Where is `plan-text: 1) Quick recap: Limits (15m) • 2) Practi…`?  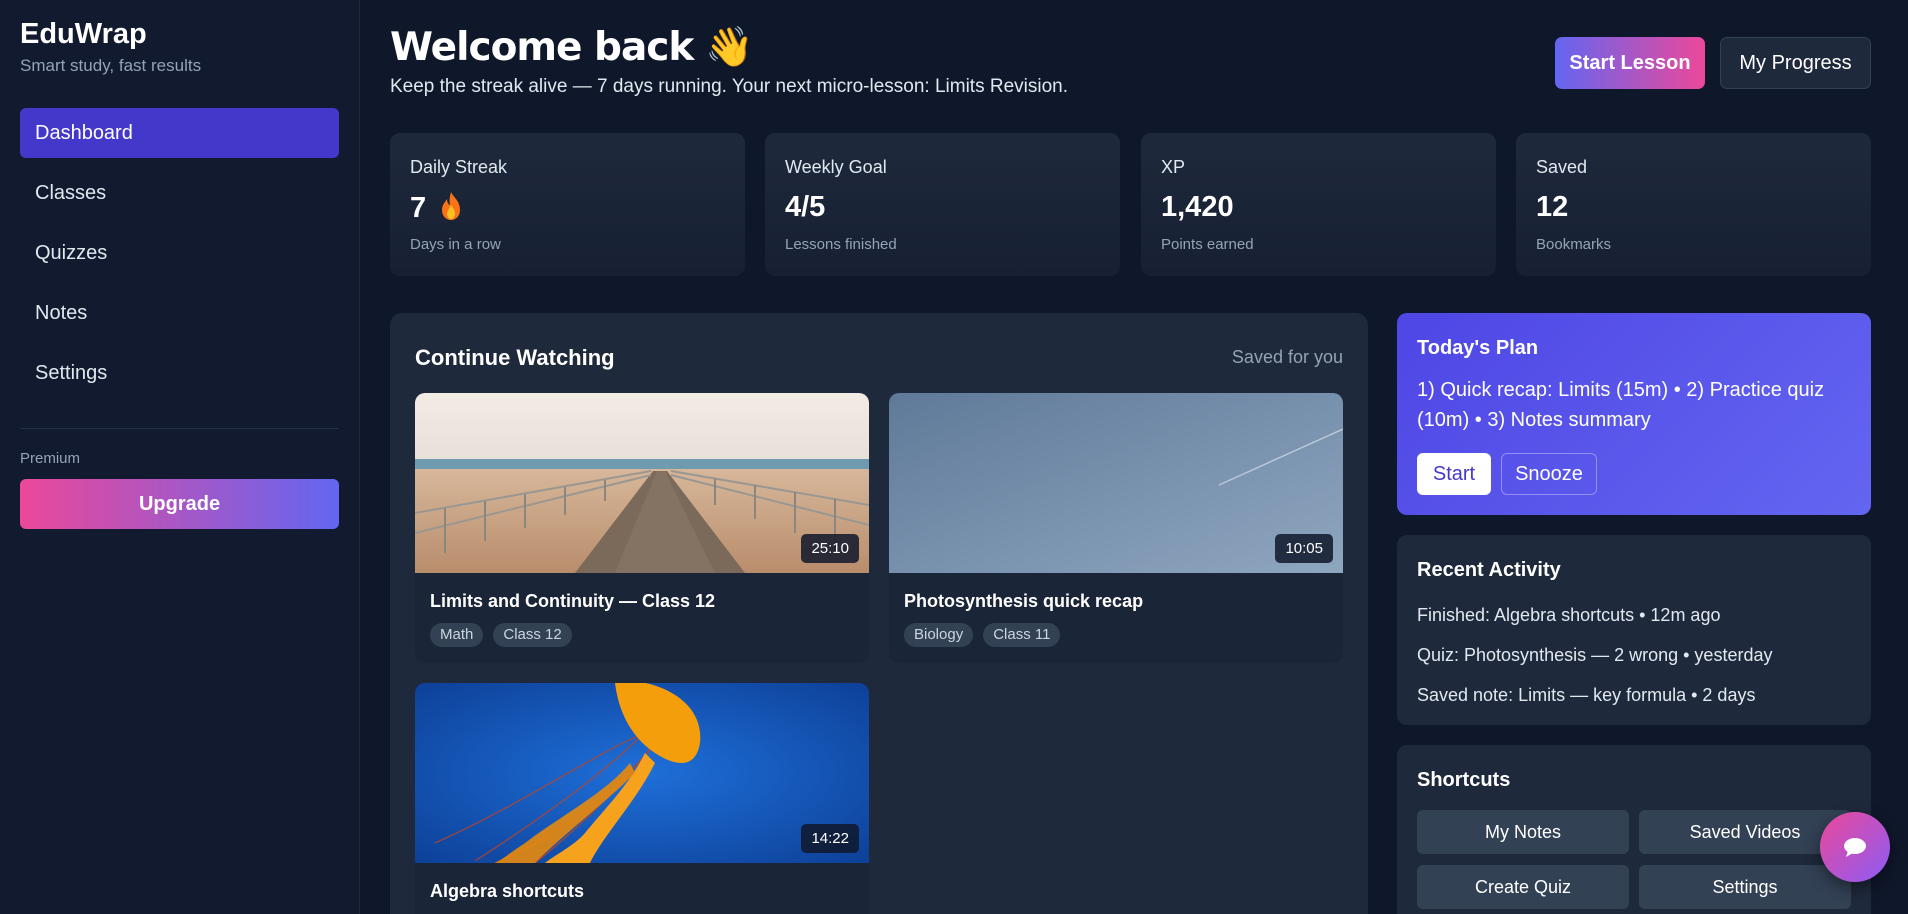 plan-text: 1) Quick recap: Limits (15m) • 2) Practi… is located at coordinates (1621, 405).